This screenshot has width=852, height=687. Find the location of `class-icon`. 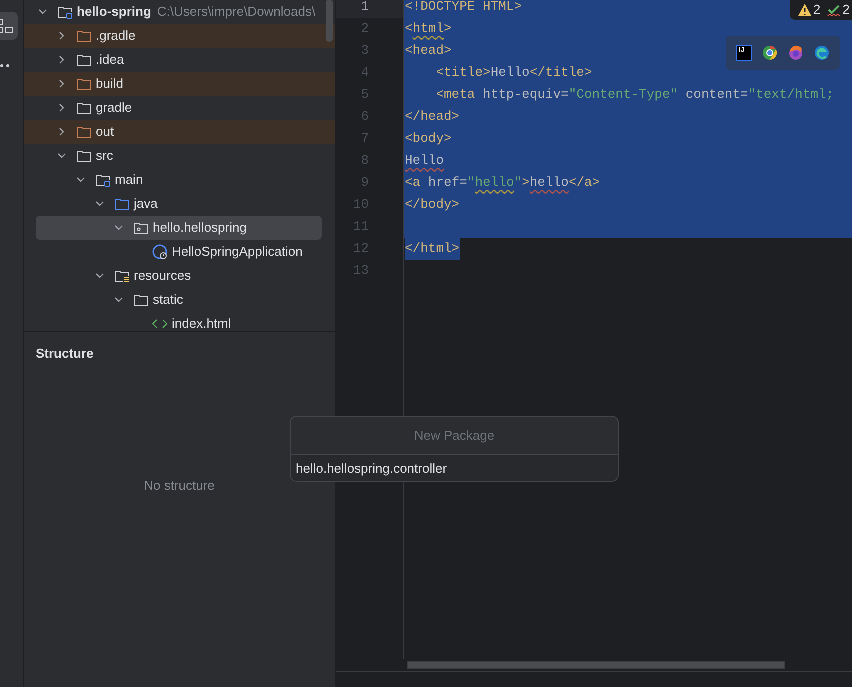

class-icon is located at coordinates (160, 252).